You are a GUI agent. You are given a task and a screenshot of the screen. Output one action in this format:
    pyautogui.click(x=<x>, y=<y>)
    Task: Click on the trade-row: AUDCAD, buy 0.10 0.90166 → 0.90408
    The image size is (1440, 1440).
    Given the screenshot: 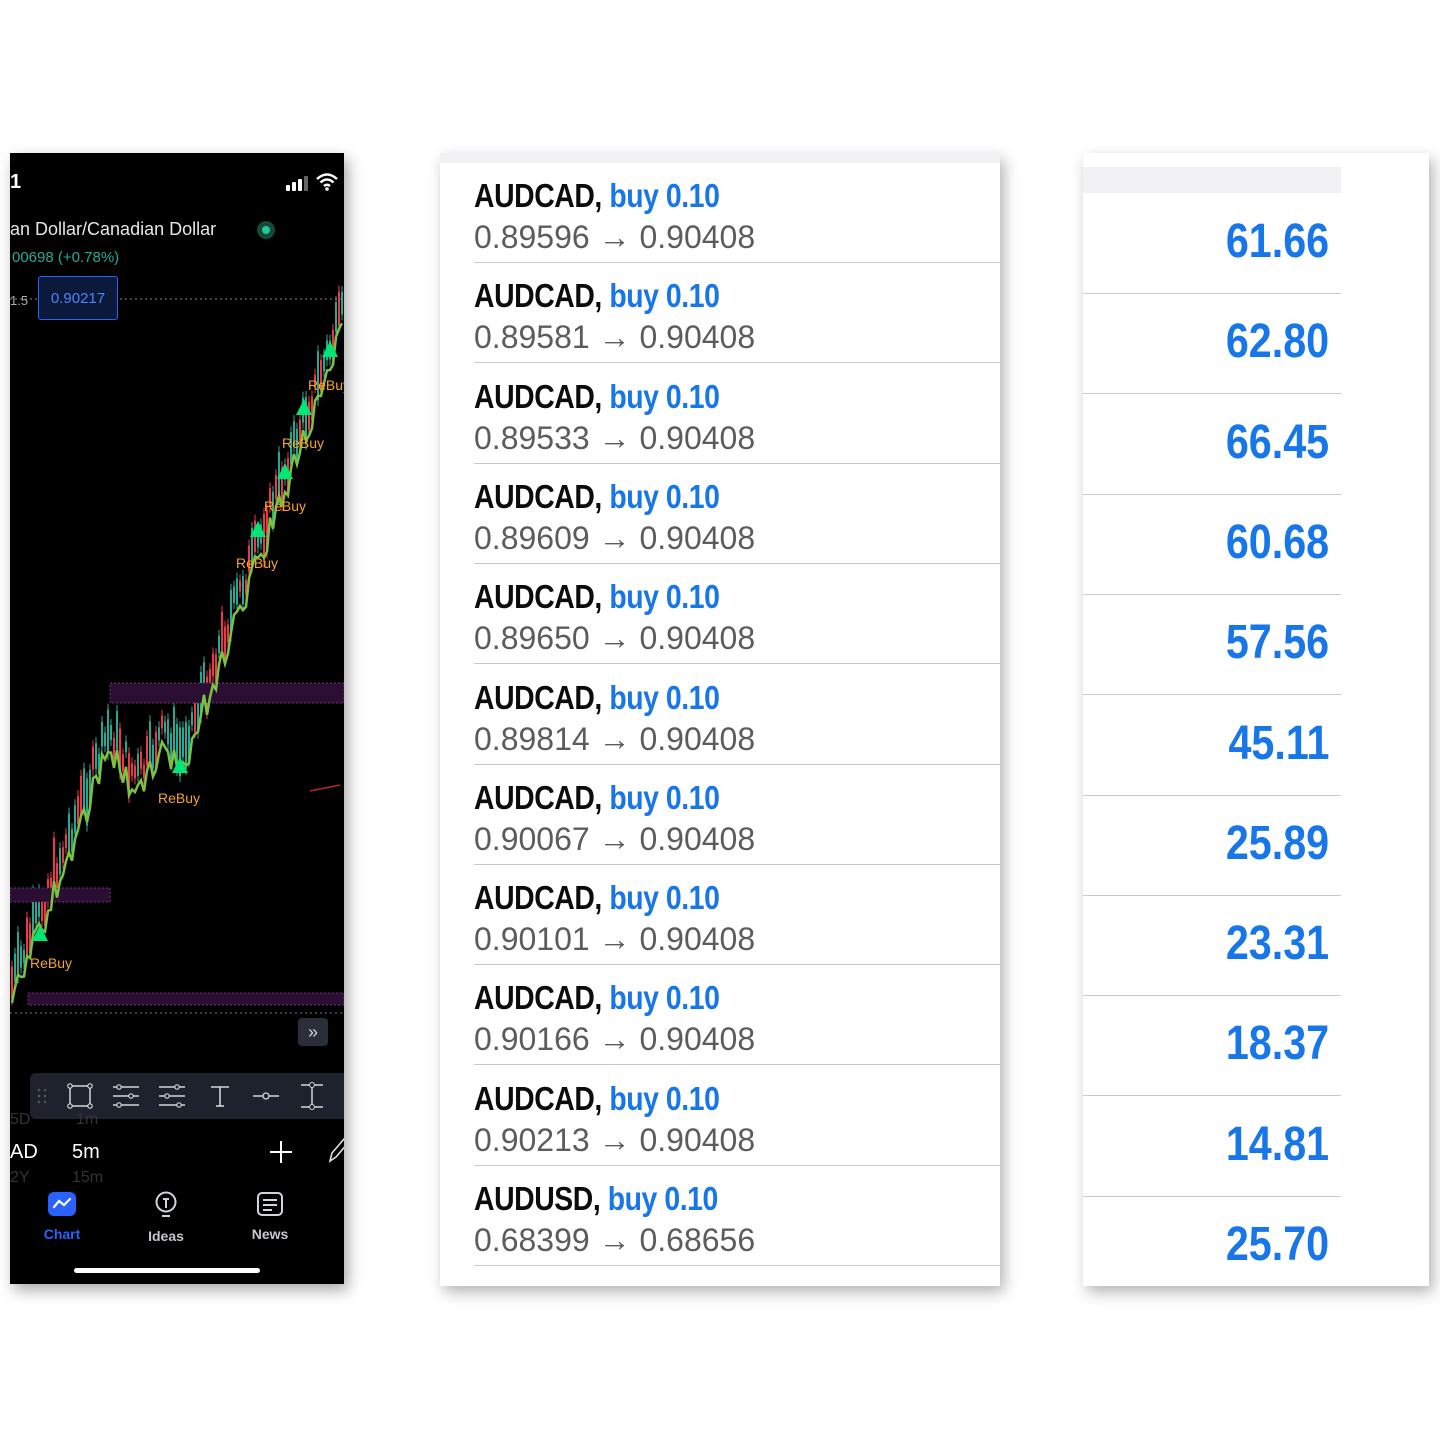 What is the action you would take?
    pyautogui.click(x=737, y=1015)
    